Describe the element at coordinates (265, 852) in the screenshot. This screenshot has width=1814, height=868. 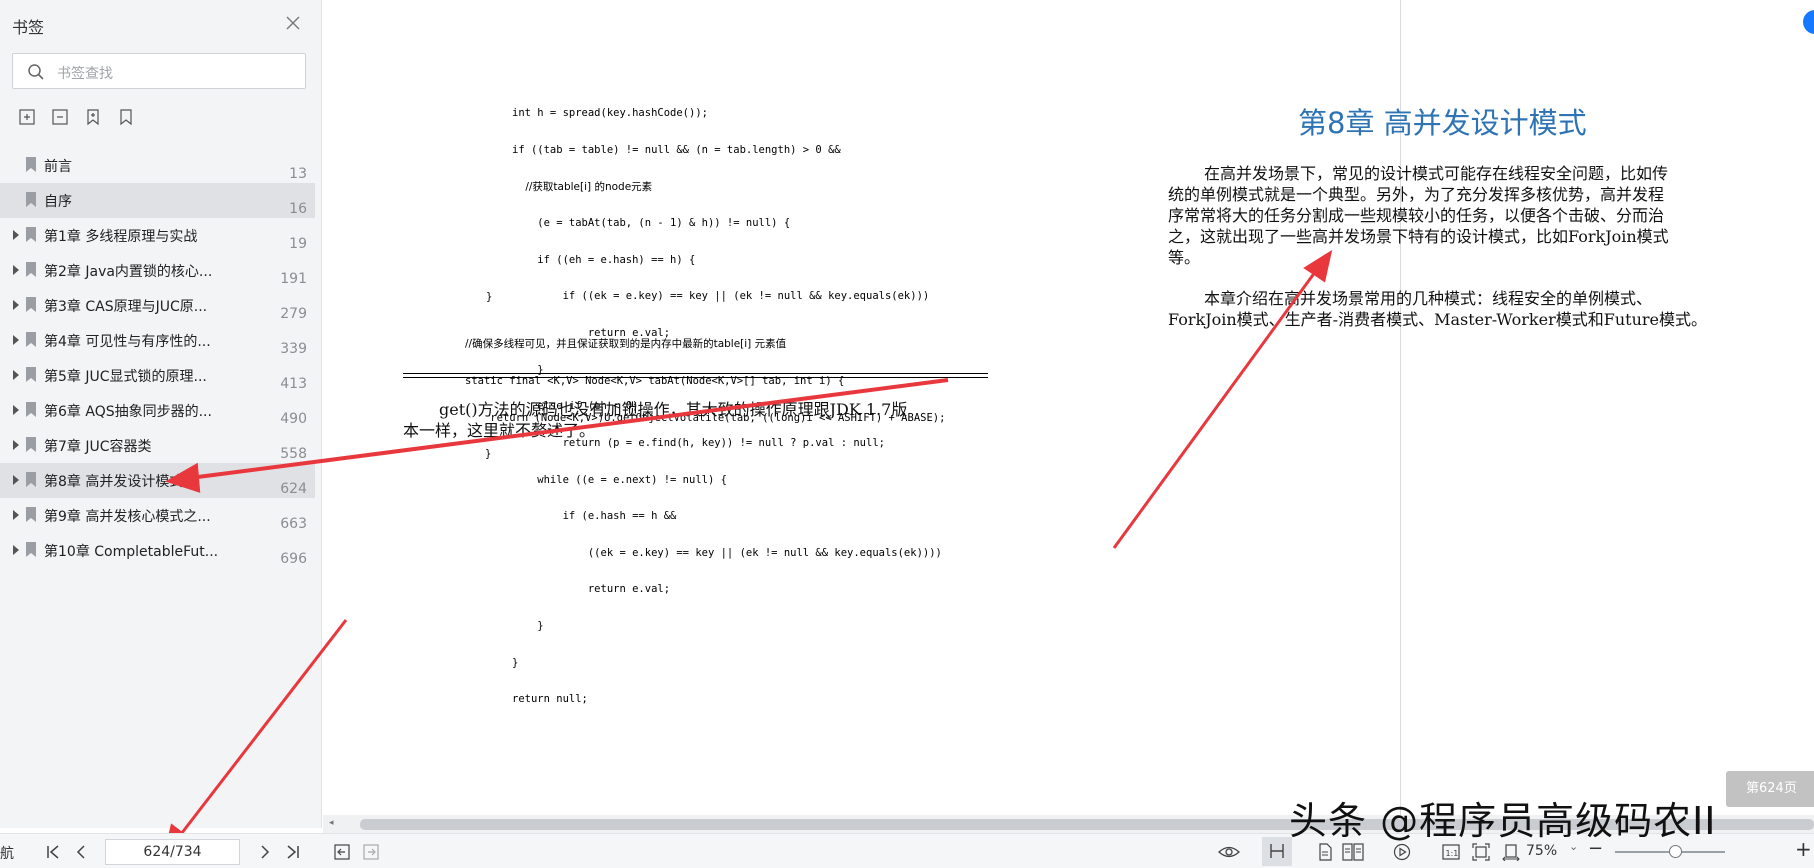
I see `next-page-icon` at that location.